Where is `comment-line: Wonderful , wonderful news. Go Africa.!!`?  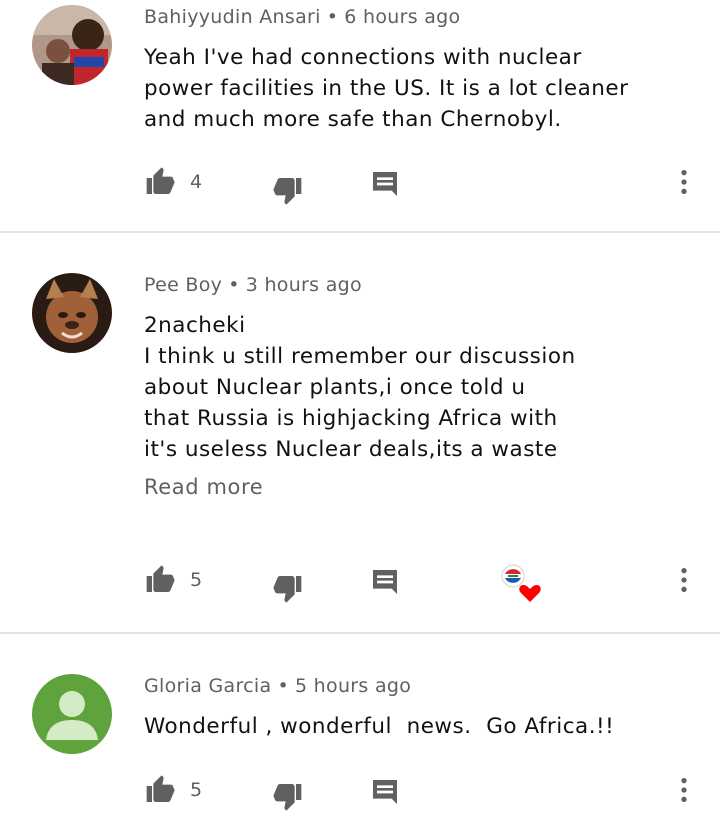
comment-line: Wonderful , wonderful news. Go Africa.!! is located at coordinates (379, 726).